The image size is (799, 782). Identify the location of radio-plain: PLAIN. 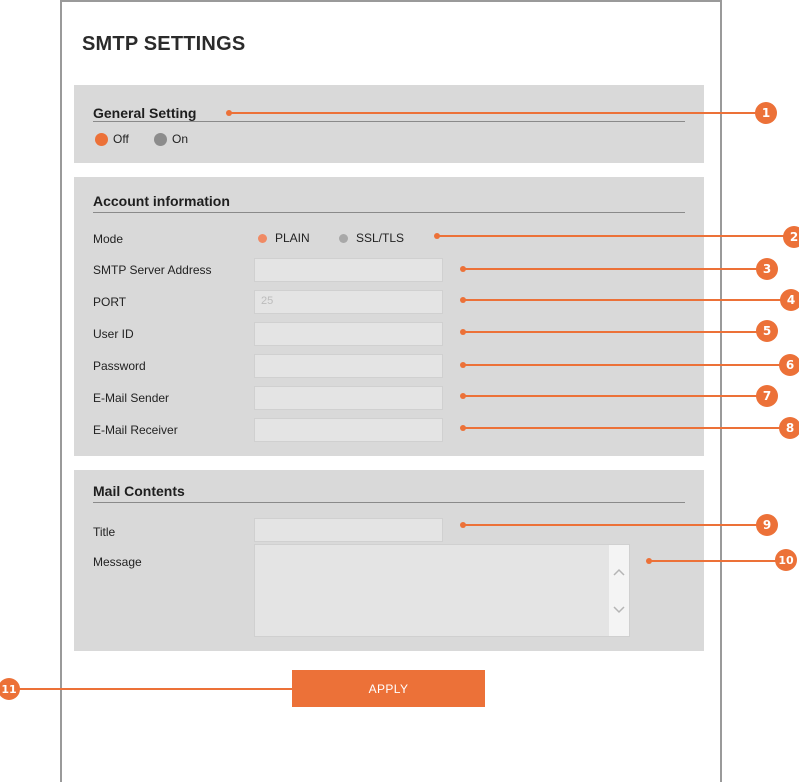
(284, 238).